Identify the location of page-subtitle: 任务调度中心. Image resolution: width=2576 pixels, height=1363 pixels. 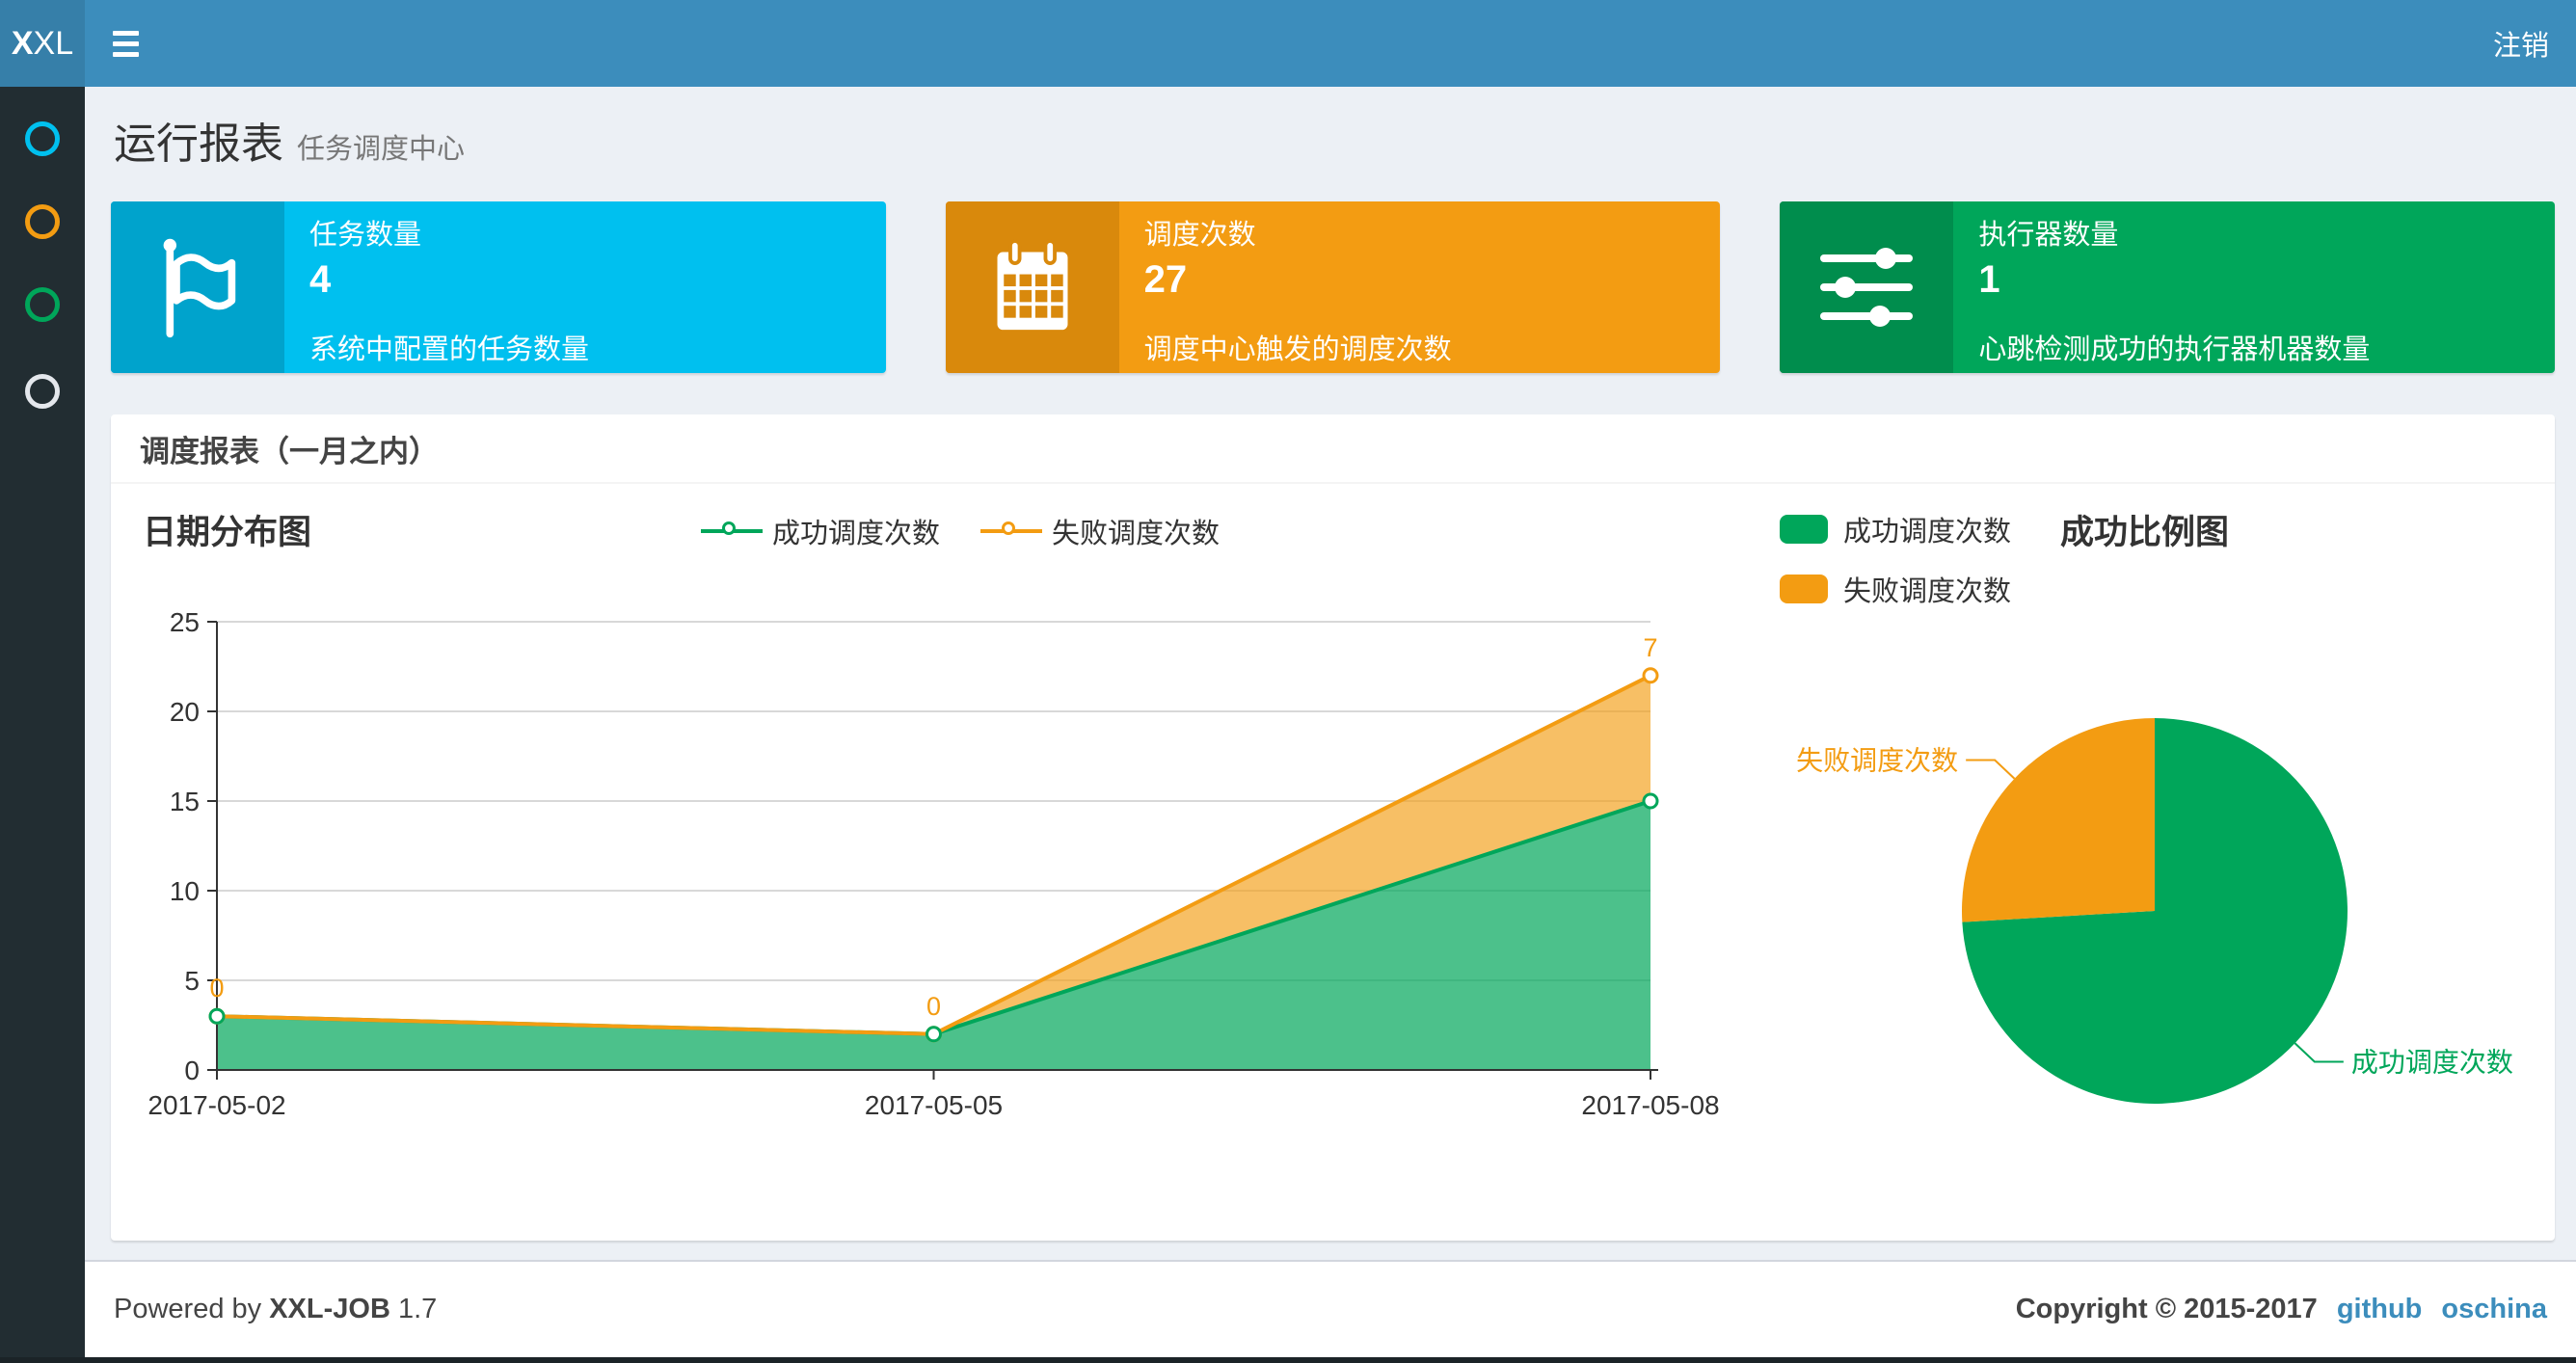
(382, 149).